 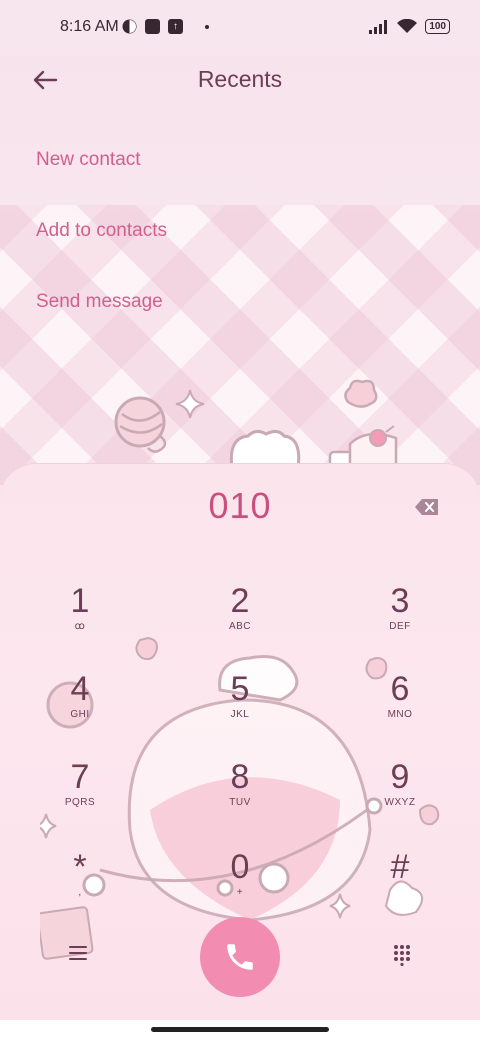 What do you see at coordinates (80, 892) in the screenshot?
I see `key-letters: ,` at bounding box center [80, 892].